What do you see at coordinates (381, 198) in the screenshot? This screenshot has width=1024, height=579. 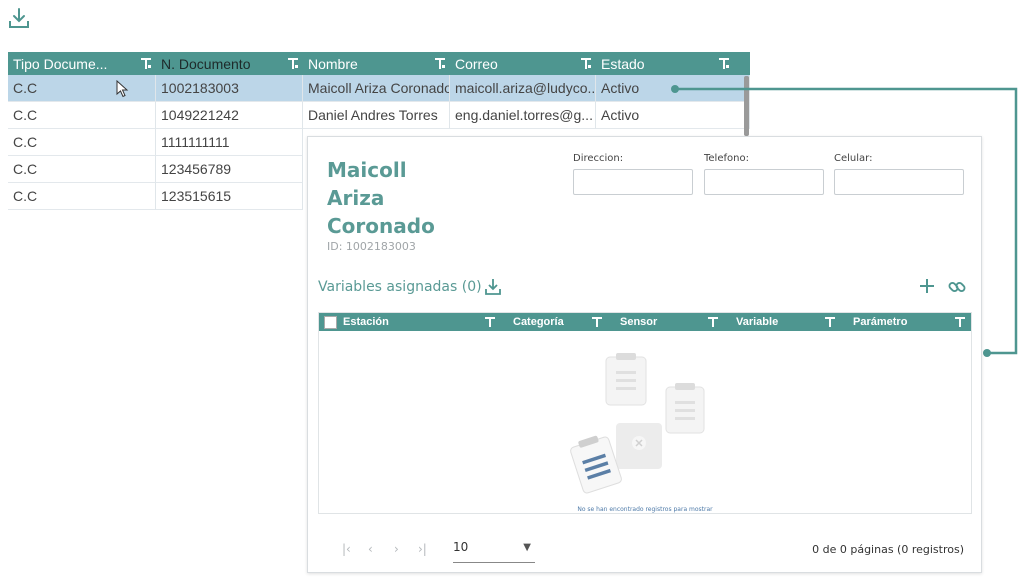 I see `person-name: Maicoll Ariza Coronado` at bounding box center [381, 198].